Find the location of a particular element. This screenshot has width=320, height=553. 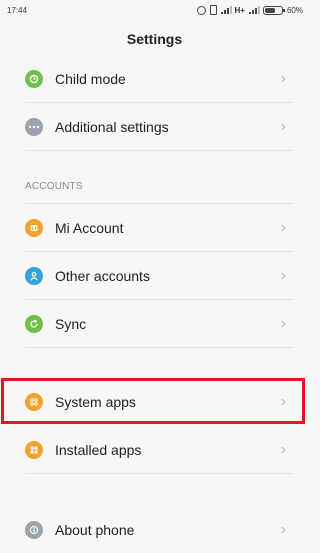

settings-item-label: Child mode is located at coordinates (90, 78).